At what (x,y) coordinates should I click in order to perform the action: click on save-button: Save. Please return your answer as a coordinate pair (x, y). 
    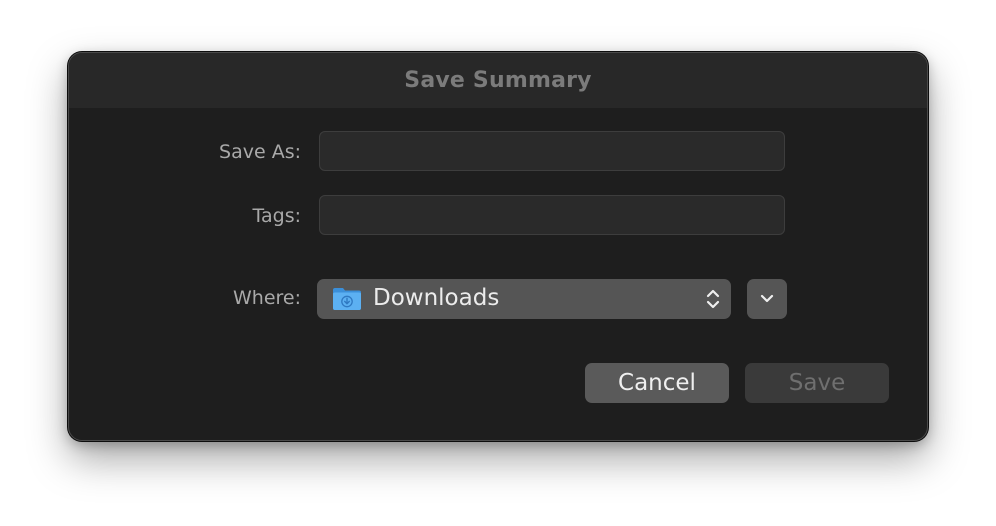
    Looking at the image, I should click on (817, 383).